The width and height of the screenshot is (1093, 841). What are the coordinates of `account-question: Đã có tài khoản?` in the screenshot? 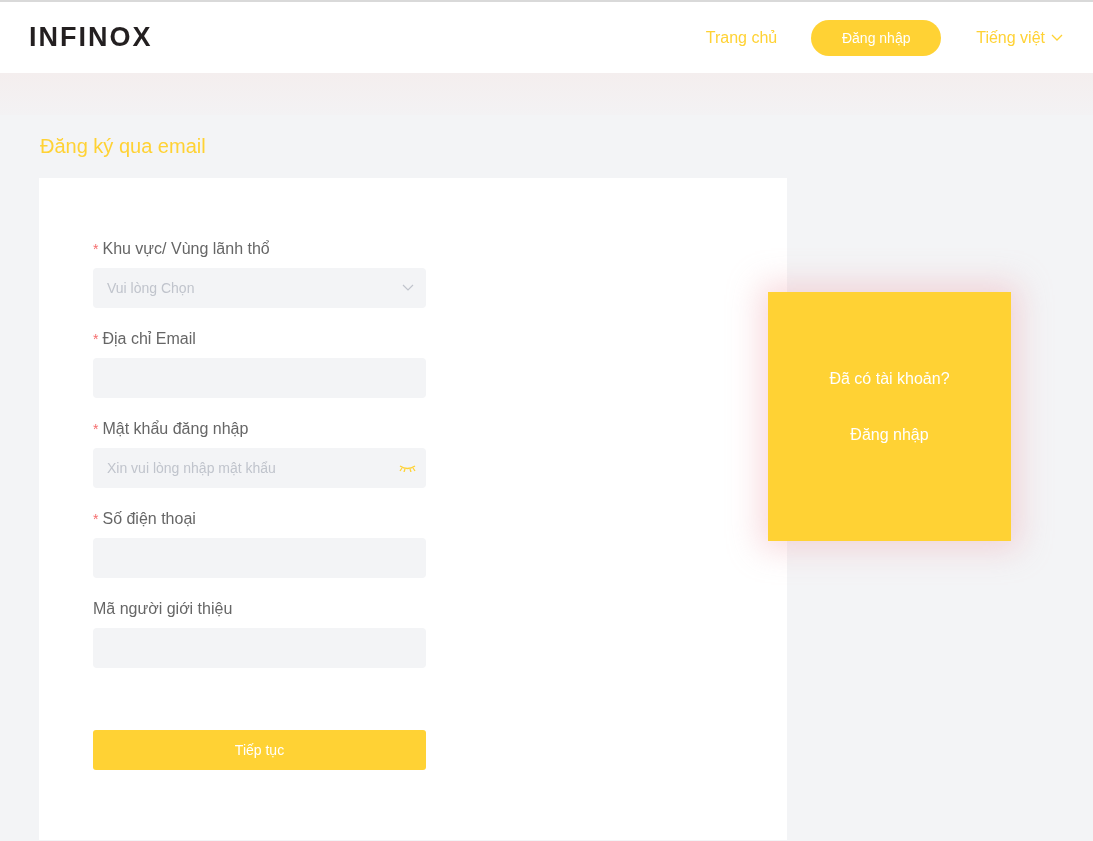 It's located at (889, 378).